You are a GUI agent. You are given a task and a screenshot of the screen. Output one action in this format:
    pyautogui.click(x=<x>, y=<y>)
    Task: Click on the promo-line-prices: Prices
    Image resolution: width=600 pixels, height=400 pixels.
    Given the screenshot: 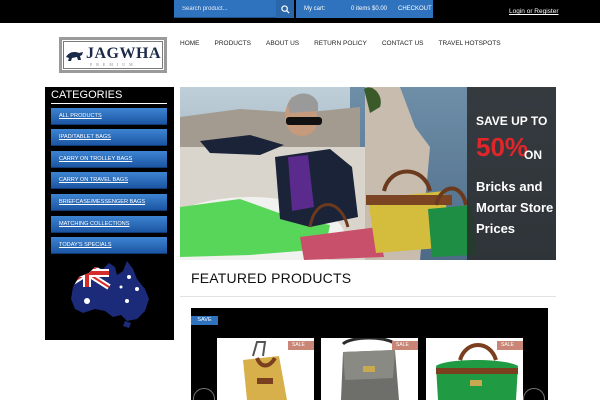 What is the action you would take?
    pyautogui.click(x=496, y=228)
    